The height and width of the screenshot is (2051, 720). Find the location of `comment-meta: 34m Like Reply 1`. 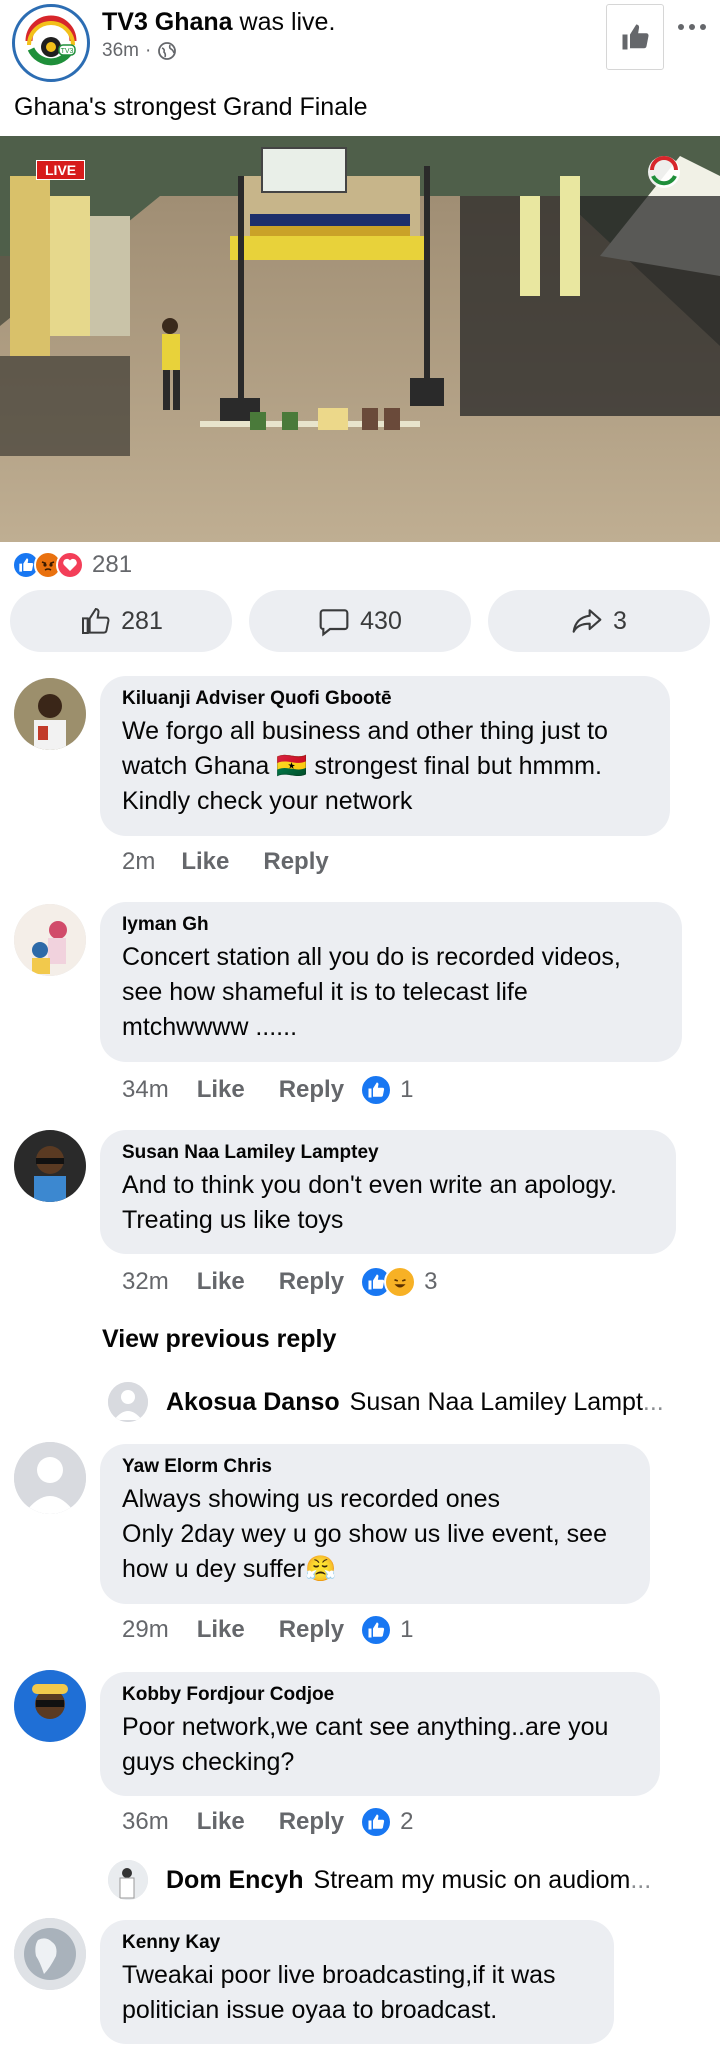

comment-meta: 34m Like Reply 1 is located at coordinates (267, 1090).